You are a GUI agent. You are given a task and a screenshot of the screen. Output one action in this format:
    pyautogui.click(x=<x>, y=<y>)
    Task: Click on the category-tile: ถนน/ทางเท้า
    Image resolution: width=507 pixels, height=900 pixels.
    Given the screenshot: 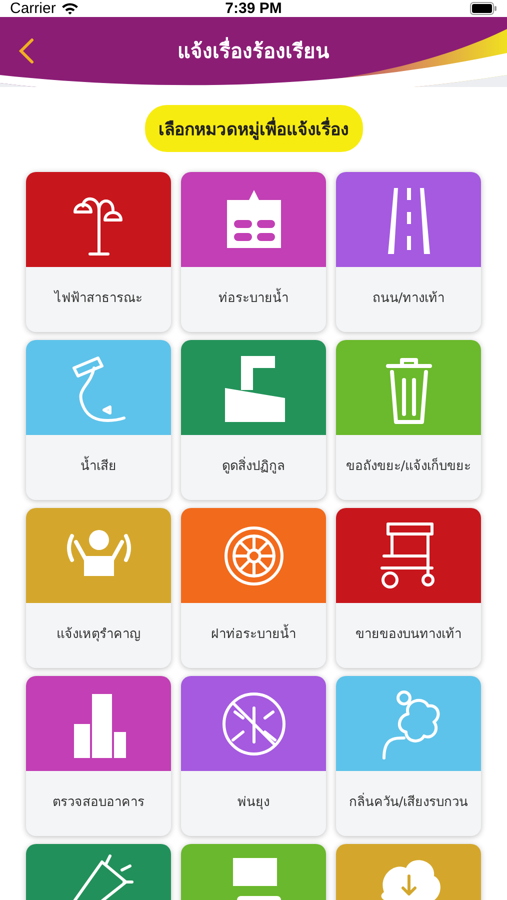 What is the action you would take?
    pyautogui.click(x=408, y=252)
    